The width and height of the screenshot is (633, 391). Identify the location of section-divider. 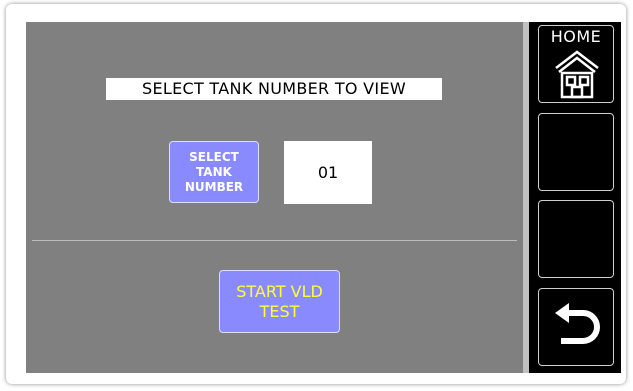
(274, 240).